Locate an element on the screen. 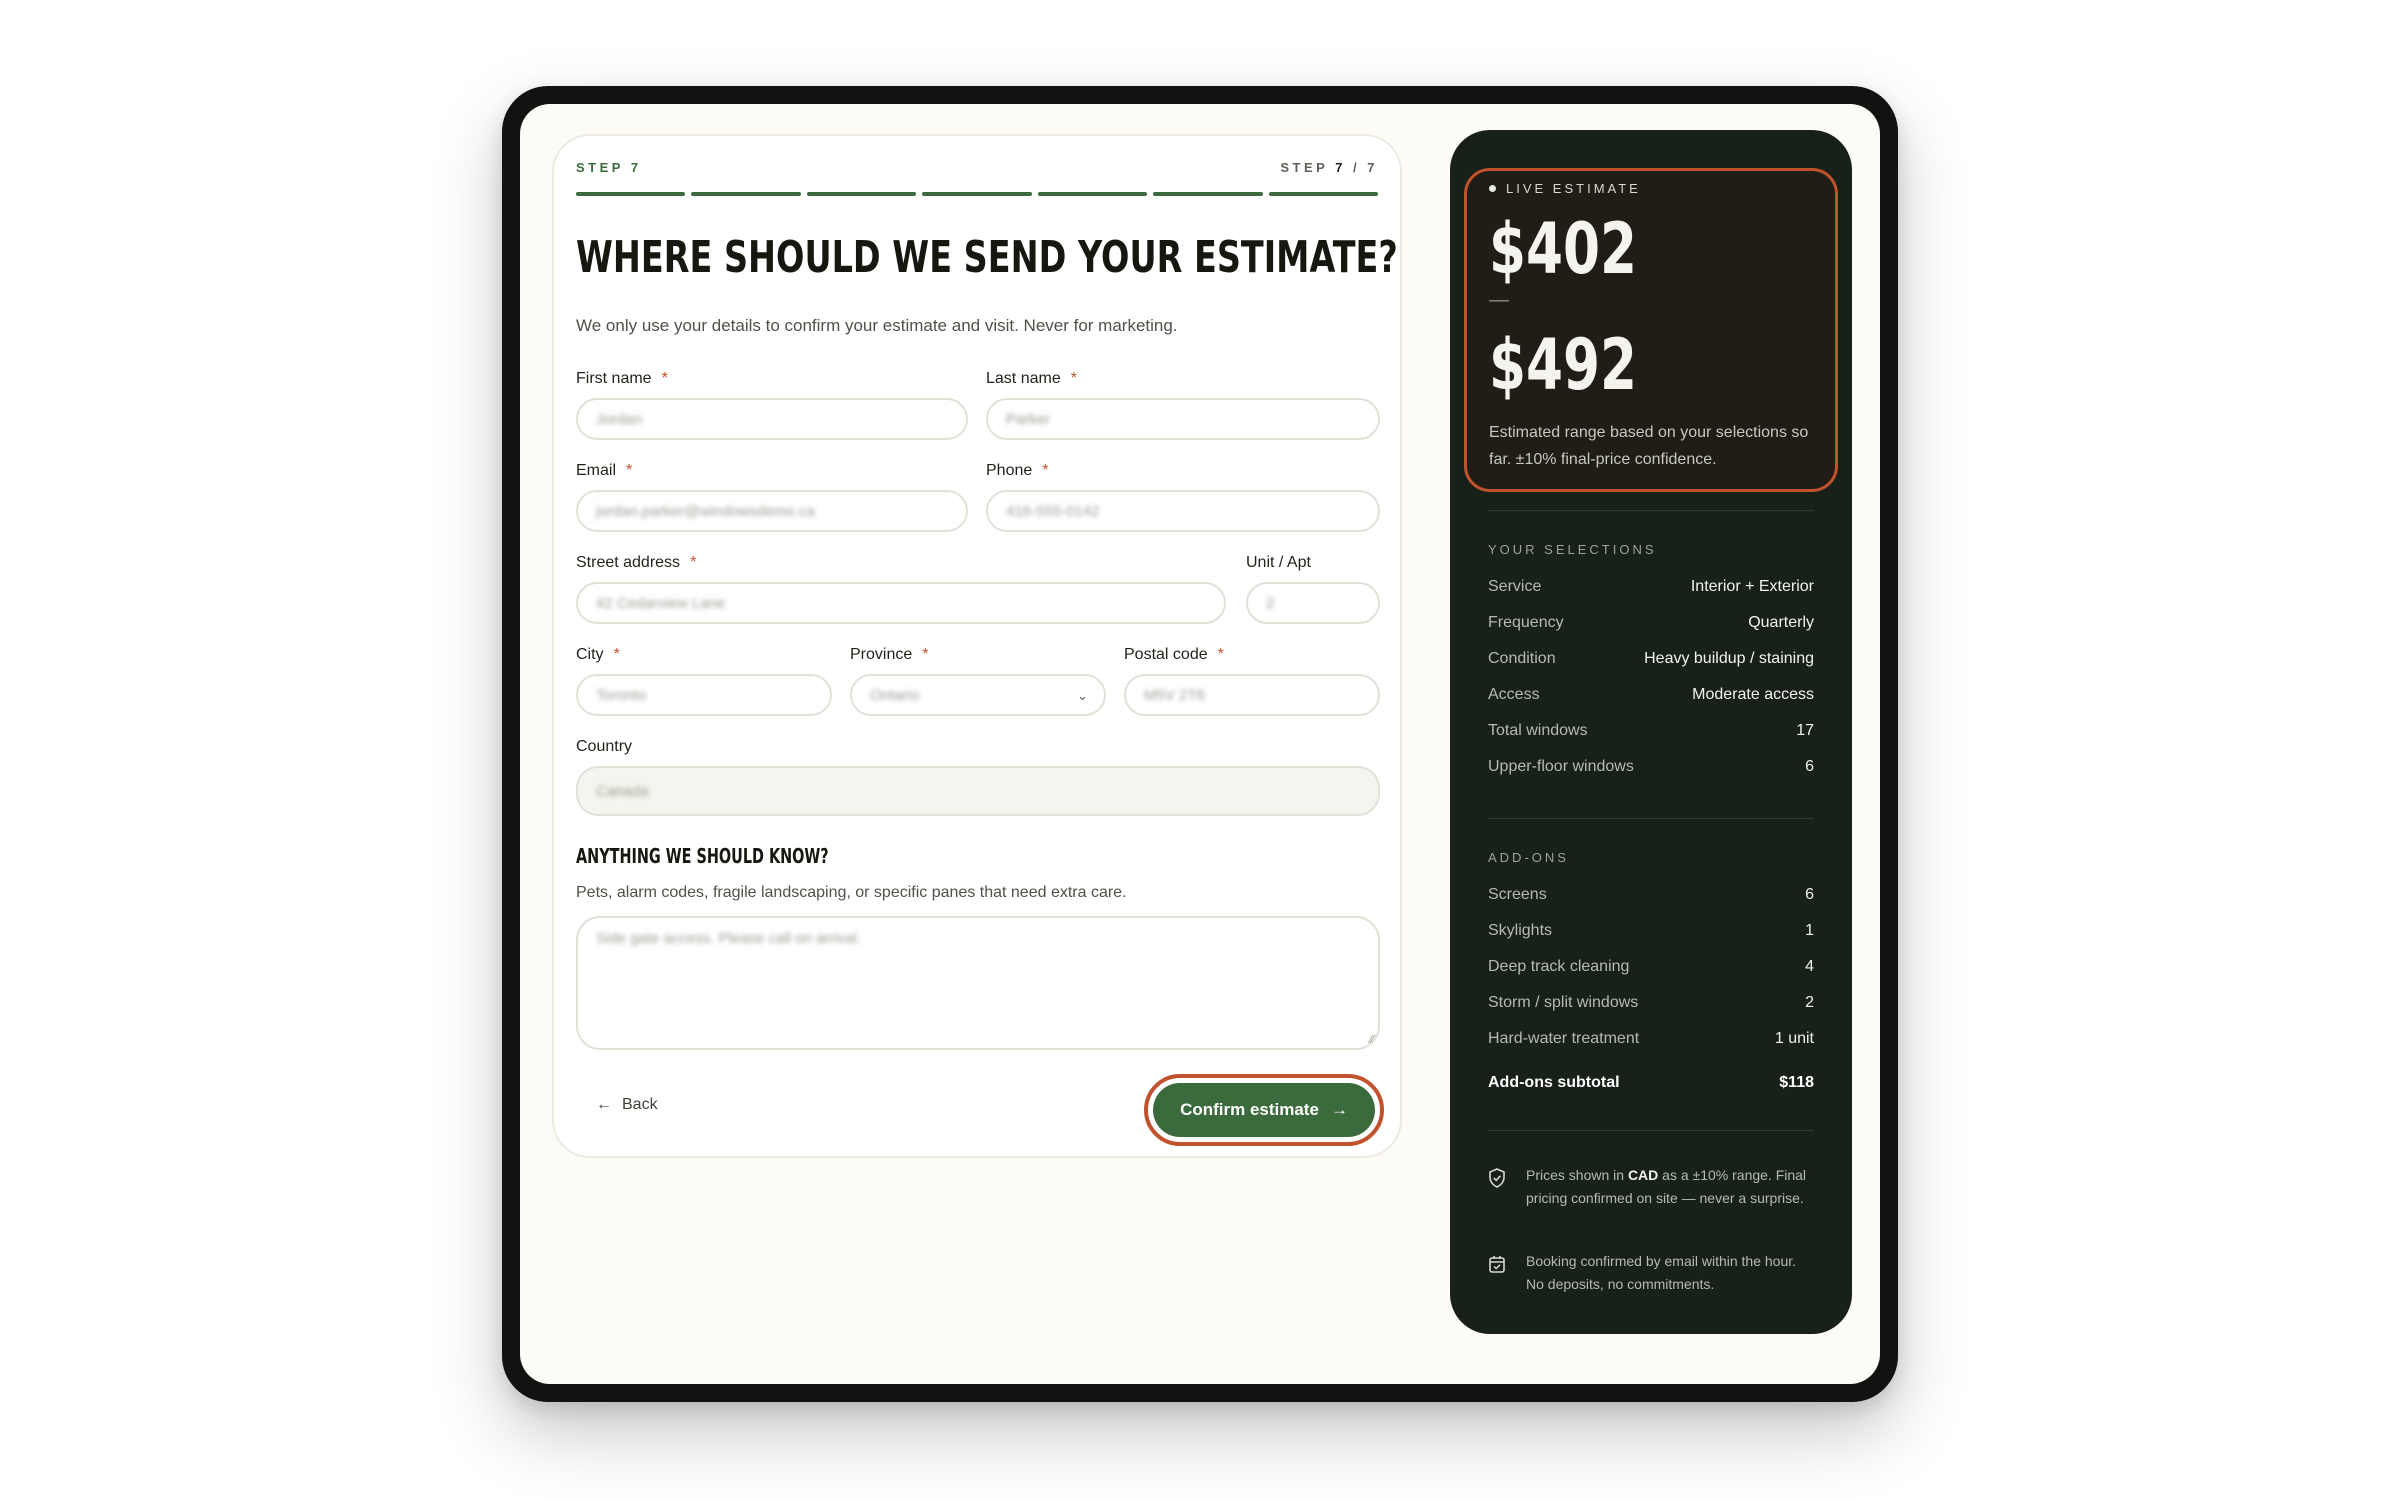 The image size is (2400, 1500). back-button: ← Back is located at coordinates (627, 1105).